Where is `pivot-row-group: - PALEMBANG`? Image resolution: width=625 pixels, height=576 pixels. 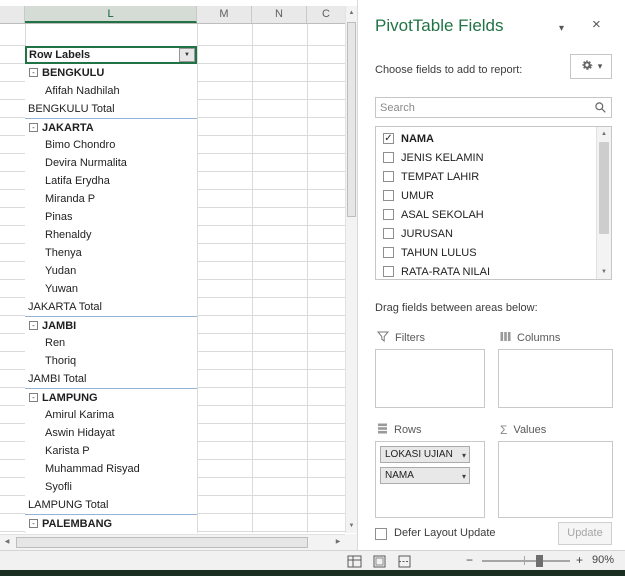 pivot-row-group: - PALEMBANG is located at coordinates (111, 523).